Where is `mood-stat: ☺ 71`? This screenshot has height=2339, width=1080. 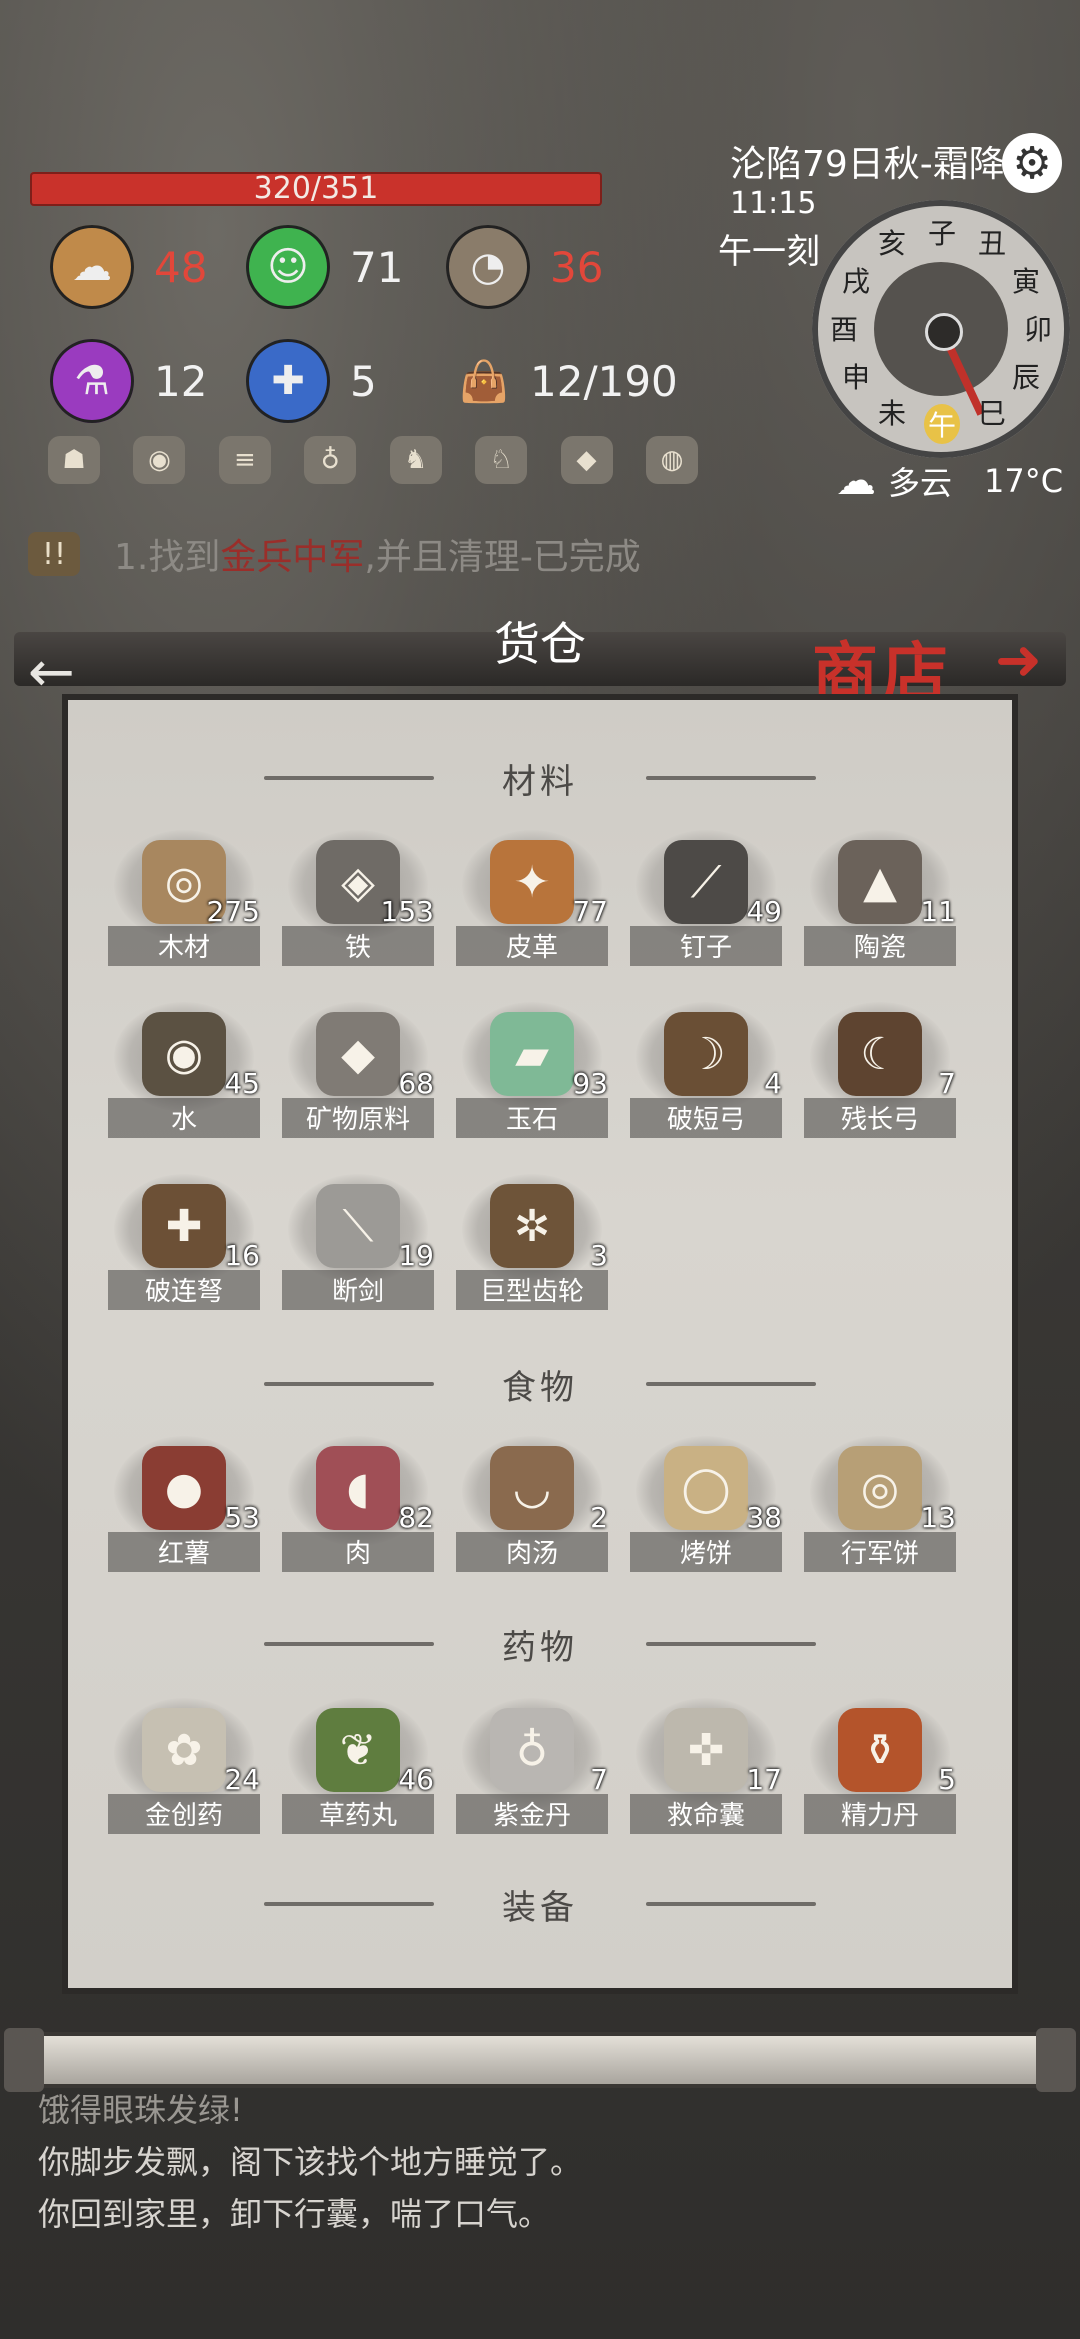
mood-stat: ☺ 71 is located at coordinates (324, 267).